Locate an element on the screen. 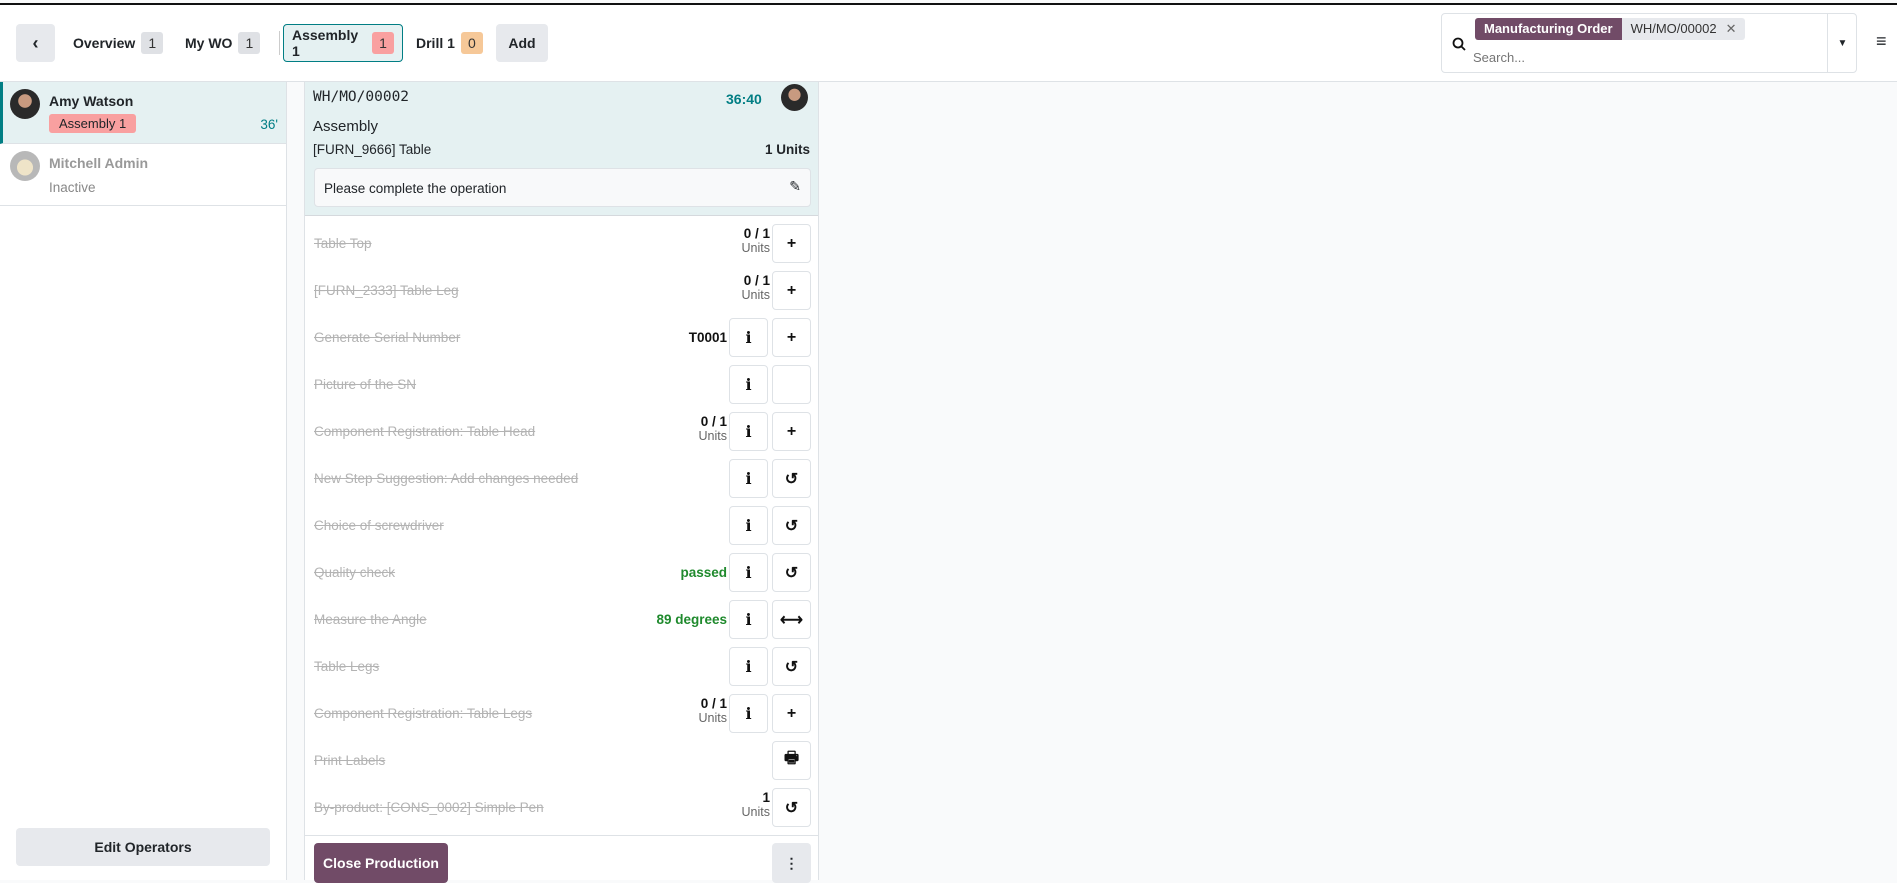 The height and width of the screenshot is (883, 1897). tab-label: My WO is located at coordinates (209, 43).